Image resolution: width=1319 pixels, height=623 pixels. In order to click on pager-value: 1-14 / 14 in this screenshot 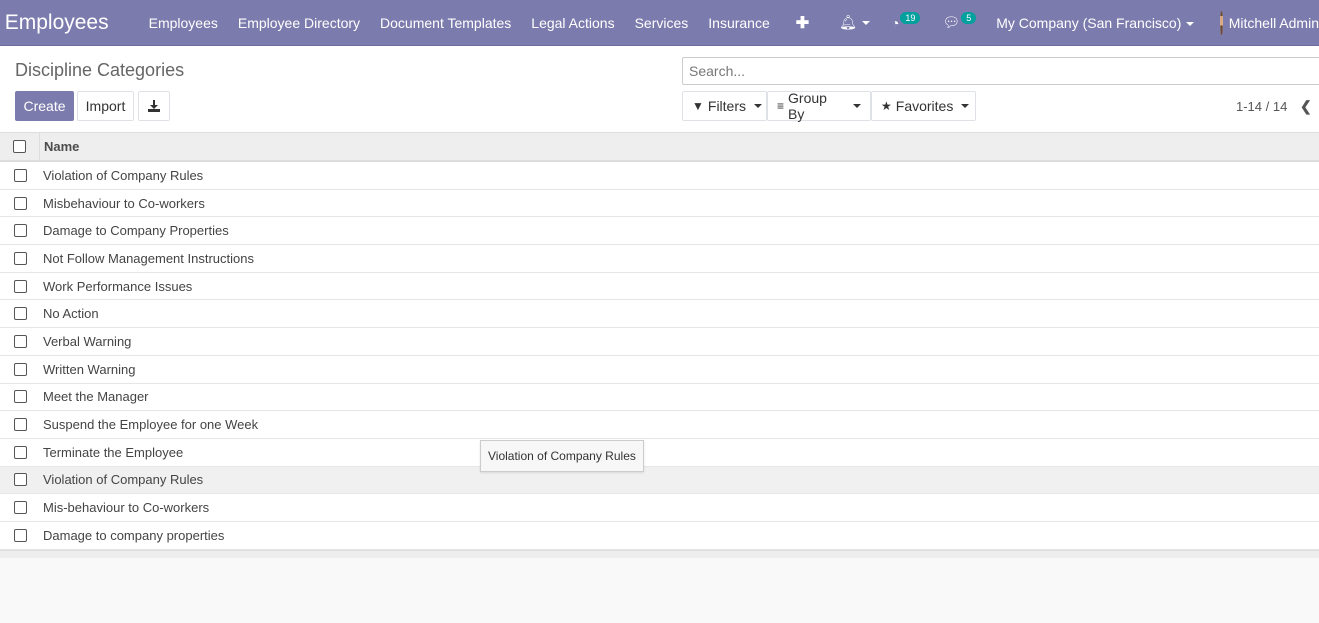, I will do `click(1261, 106)`.